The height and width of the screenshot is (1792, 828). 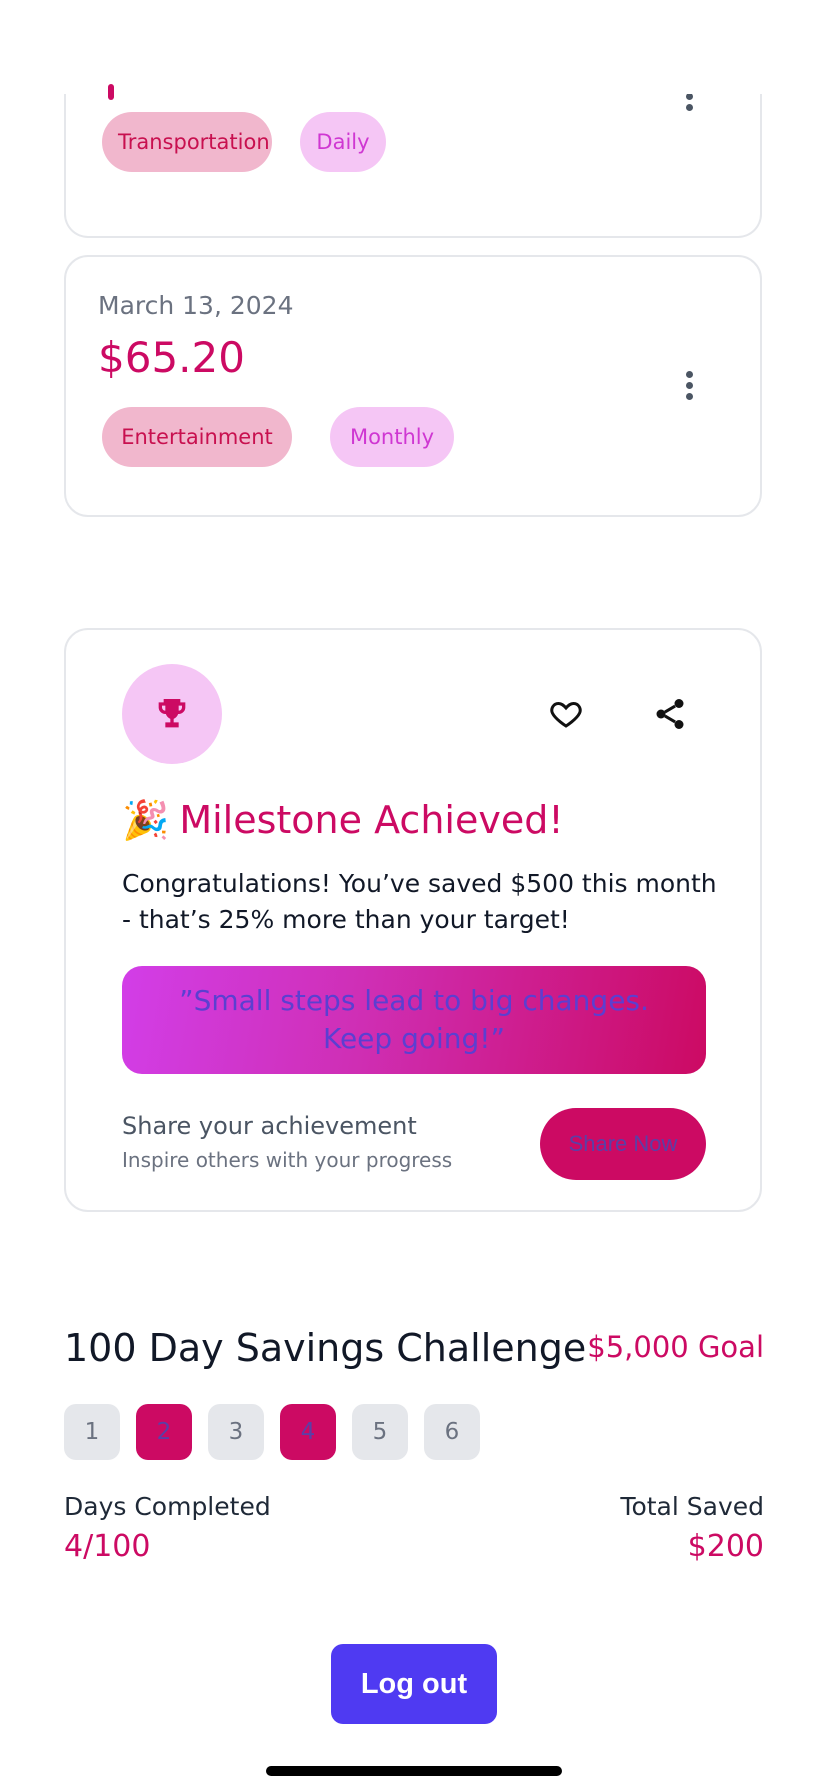 I want to click on milestone-title-text: Milestone Achieved!, so click(x=371, y=820).